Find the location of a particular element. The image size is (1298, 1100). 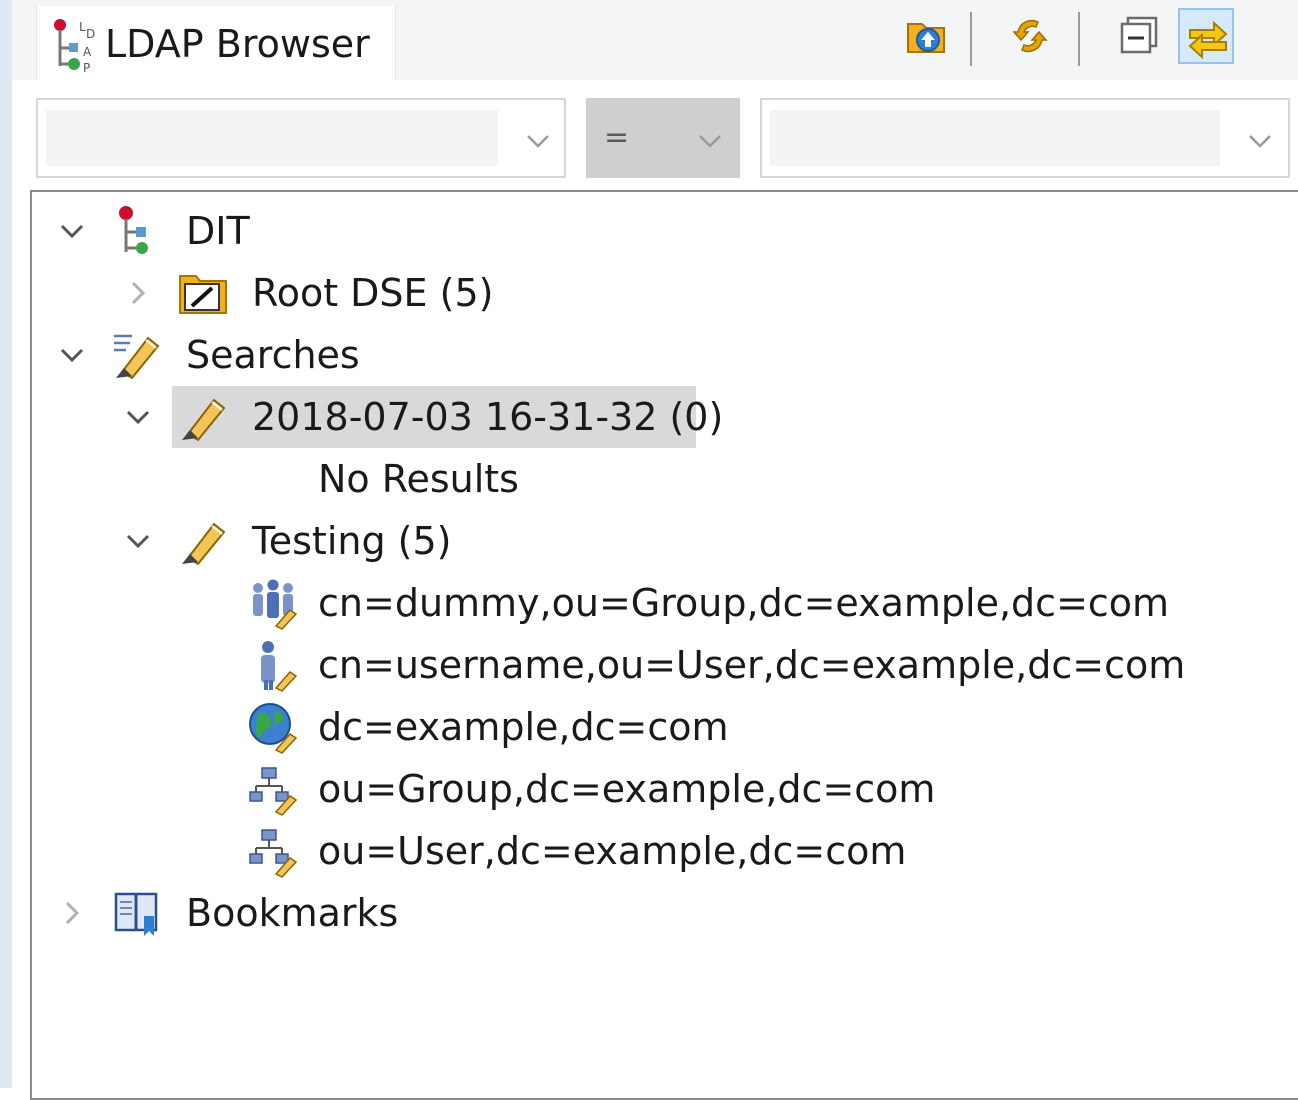

tree-node-search-2018-07-03: 2018-07-03 16-31-32 (0) is located at coordinates (632, 417).